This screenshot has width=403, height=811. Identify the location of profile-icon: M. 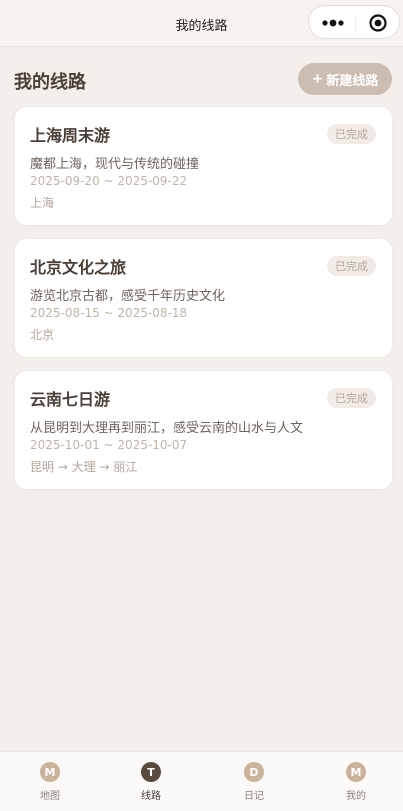
(356, 772).